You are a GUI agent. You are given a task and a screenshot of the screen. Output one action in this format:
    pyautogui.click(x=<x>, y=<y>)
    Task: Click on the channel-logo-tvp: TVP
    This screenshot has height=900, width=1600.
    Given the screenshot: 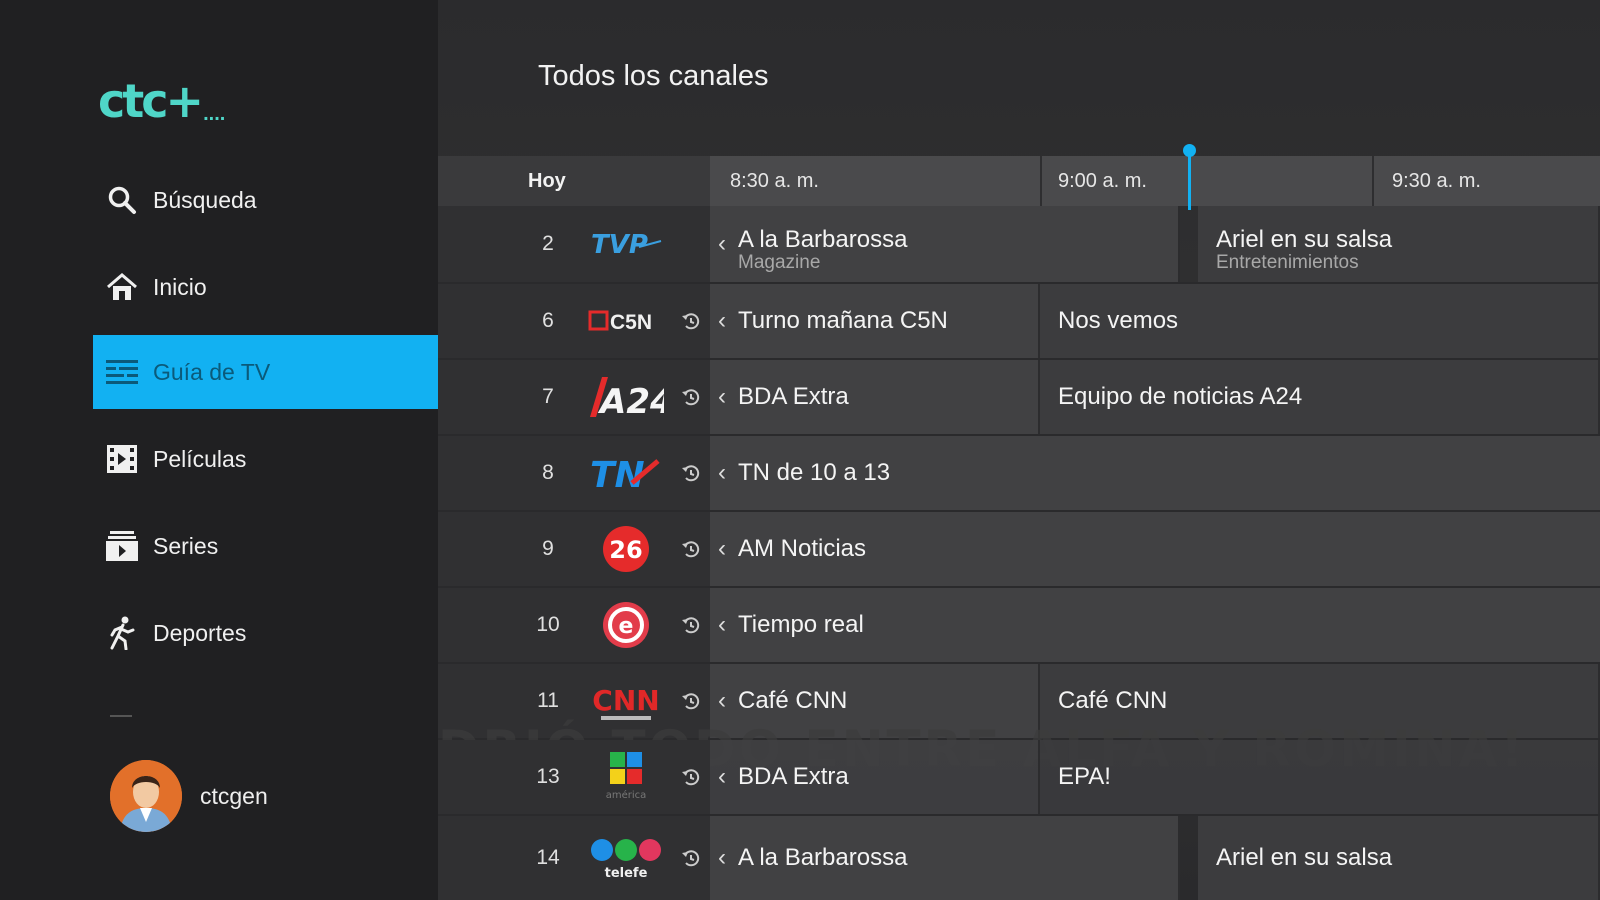 What is the action you would take?
    pyautogui.click(x=626, y=244)
    